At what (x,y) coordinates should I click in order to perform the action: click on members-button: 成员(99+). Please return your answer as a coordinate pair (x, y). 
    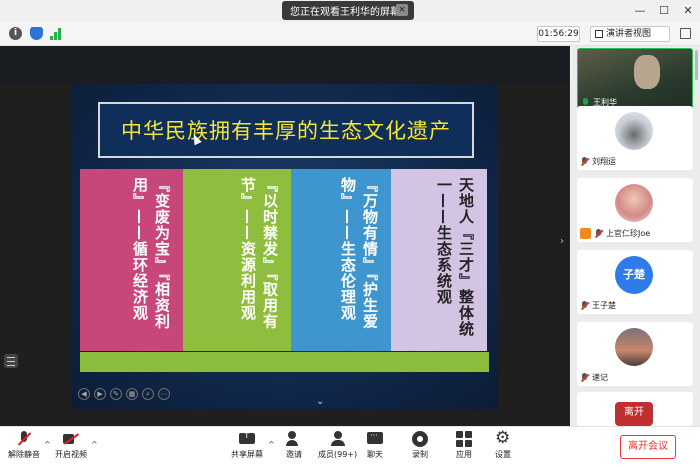
    Looking at the image, I should click on (337, 445).